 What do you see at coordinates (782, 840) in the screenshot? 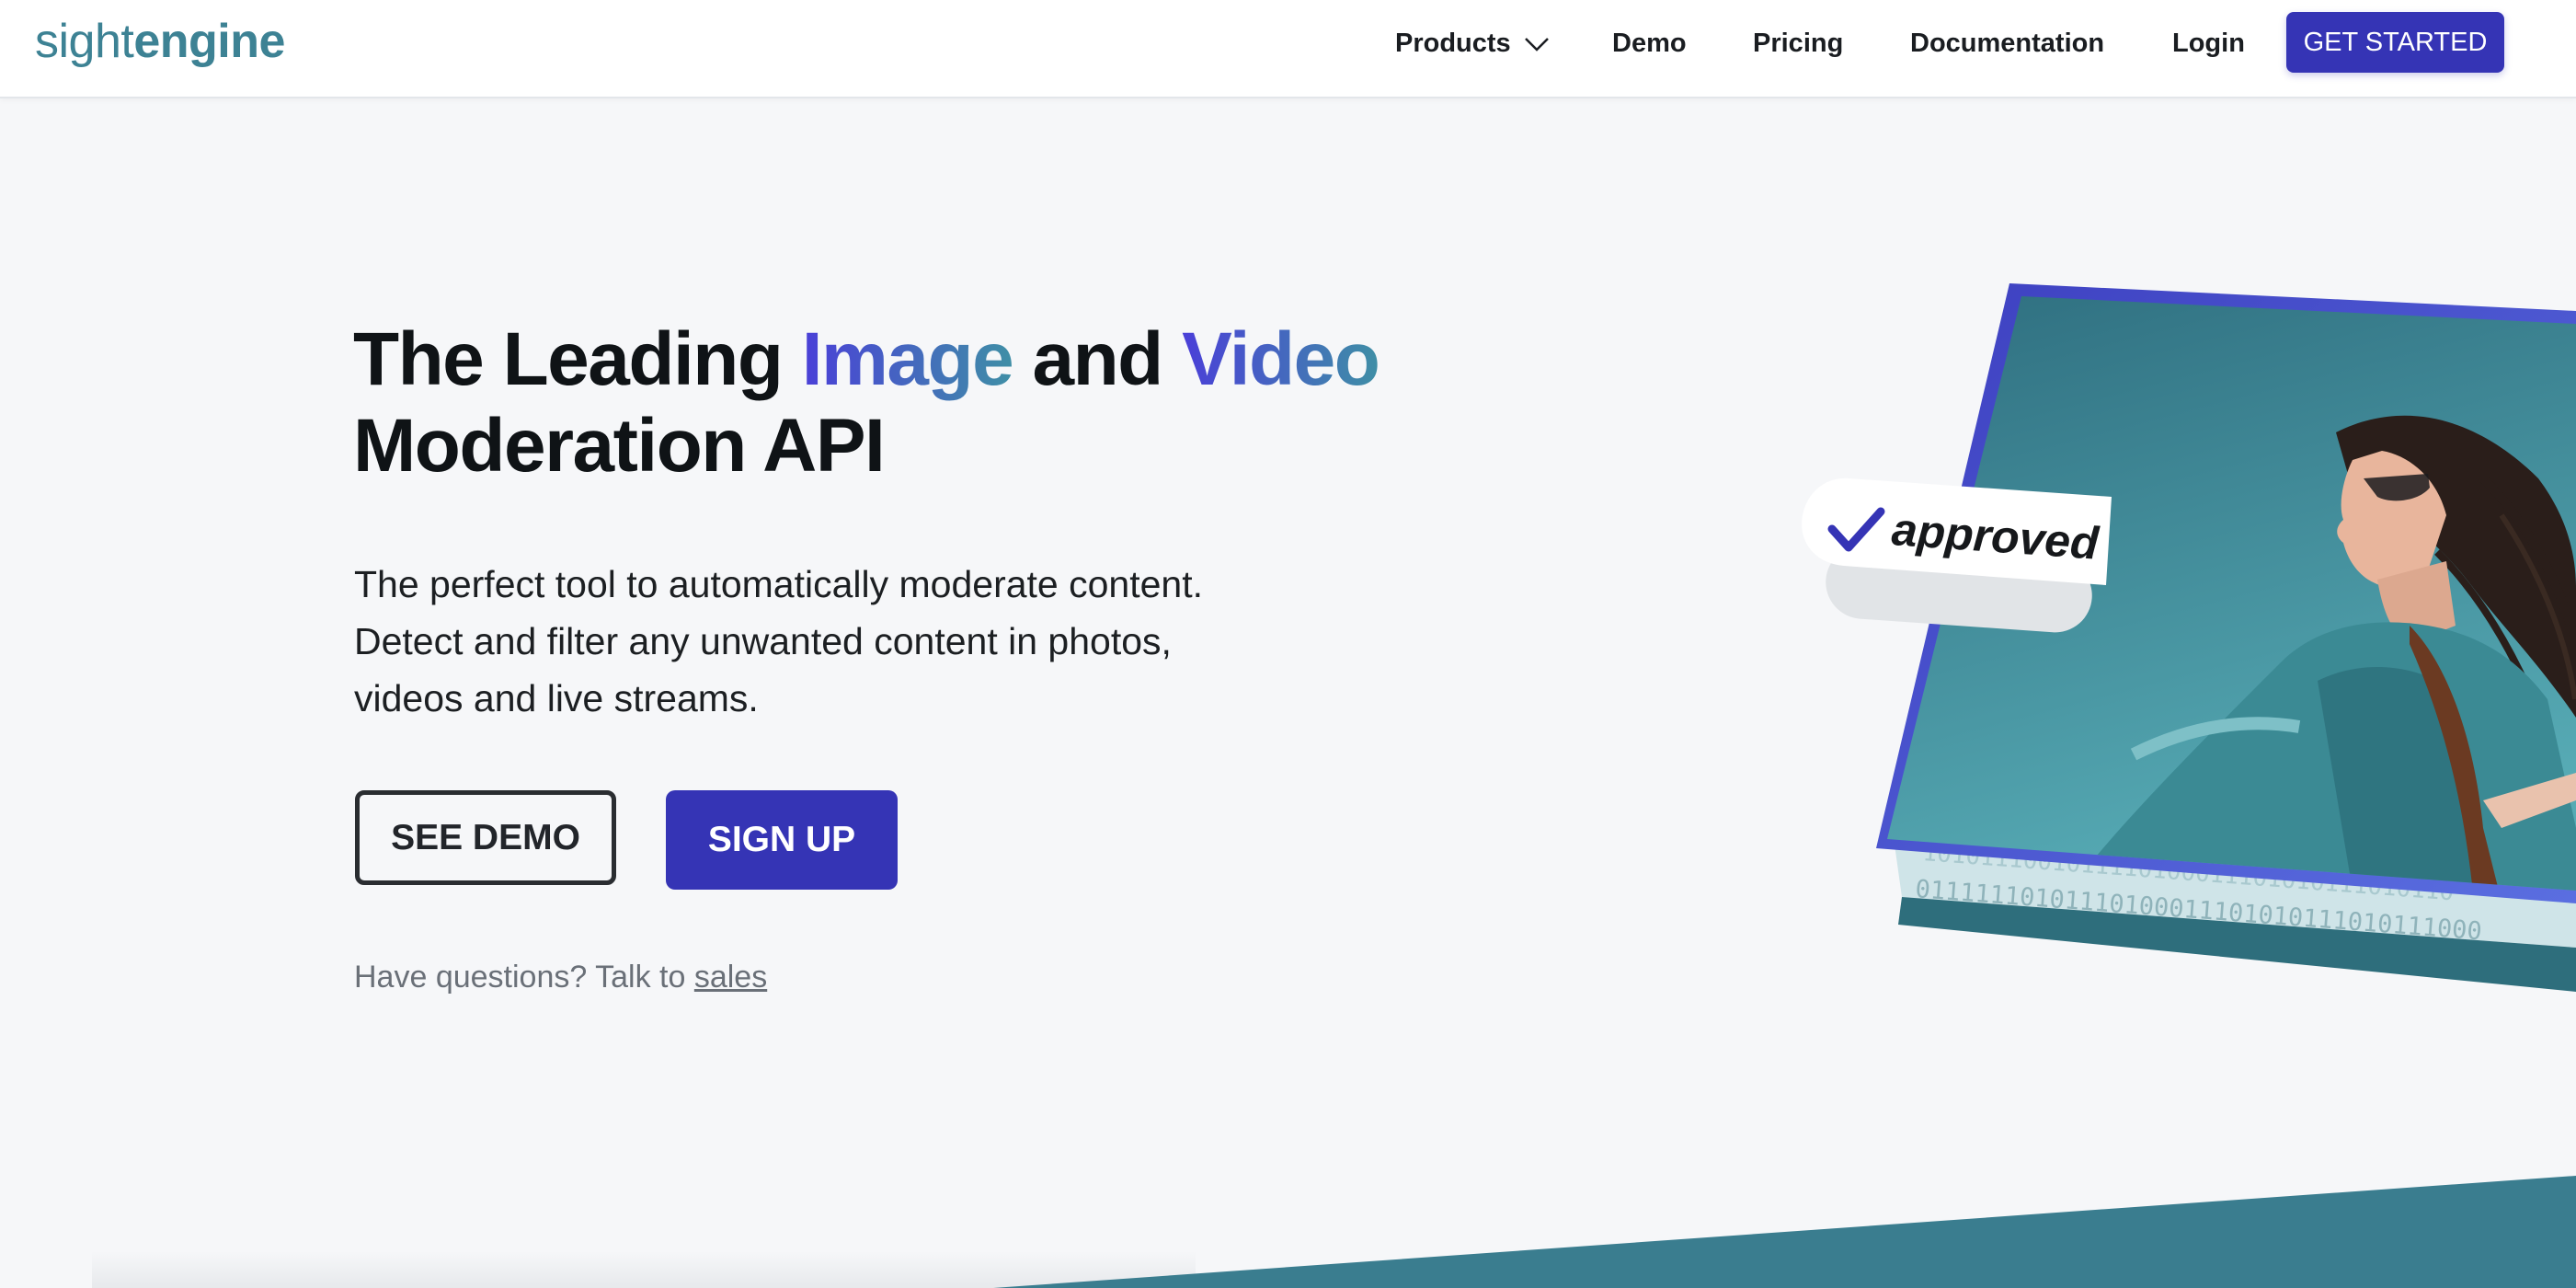
I see `sign-up-button: SIGN UP` at bounding box center [782, 840].